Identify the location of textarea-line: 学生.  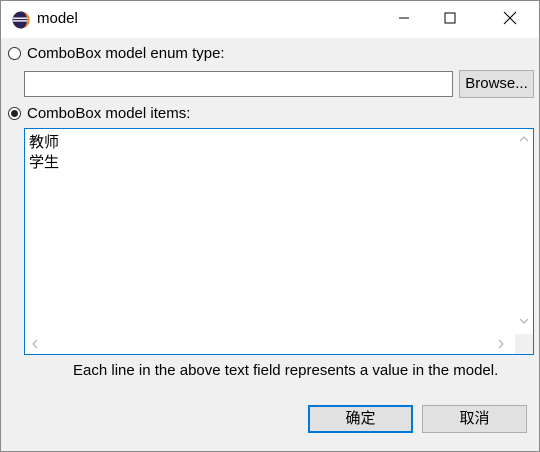
(44, 162).